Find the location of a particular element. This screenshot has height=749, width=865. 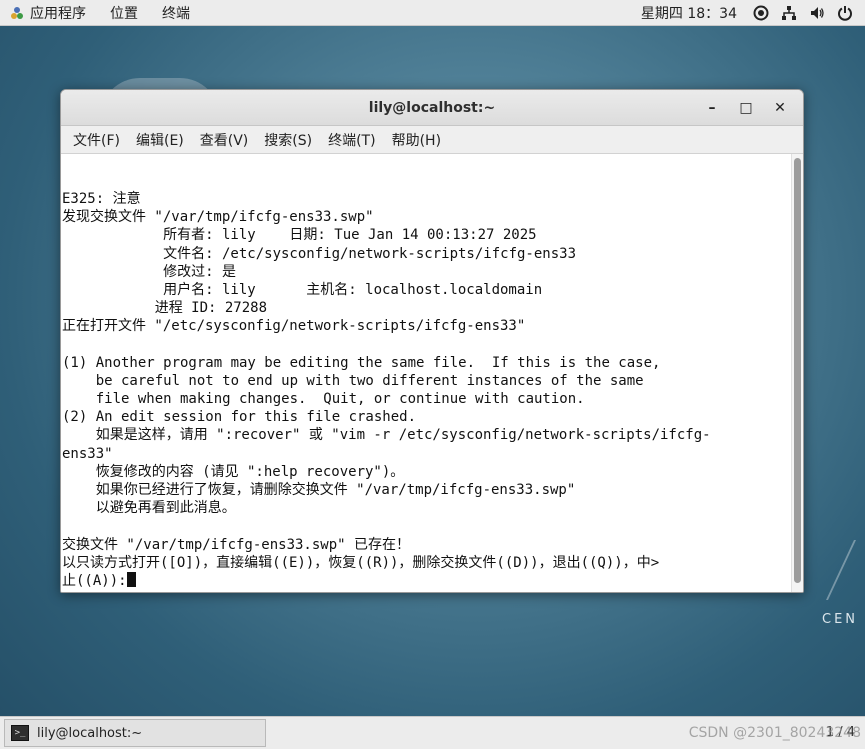

terminal-prompt: 止((A)): is located at coordinates (94, 580).